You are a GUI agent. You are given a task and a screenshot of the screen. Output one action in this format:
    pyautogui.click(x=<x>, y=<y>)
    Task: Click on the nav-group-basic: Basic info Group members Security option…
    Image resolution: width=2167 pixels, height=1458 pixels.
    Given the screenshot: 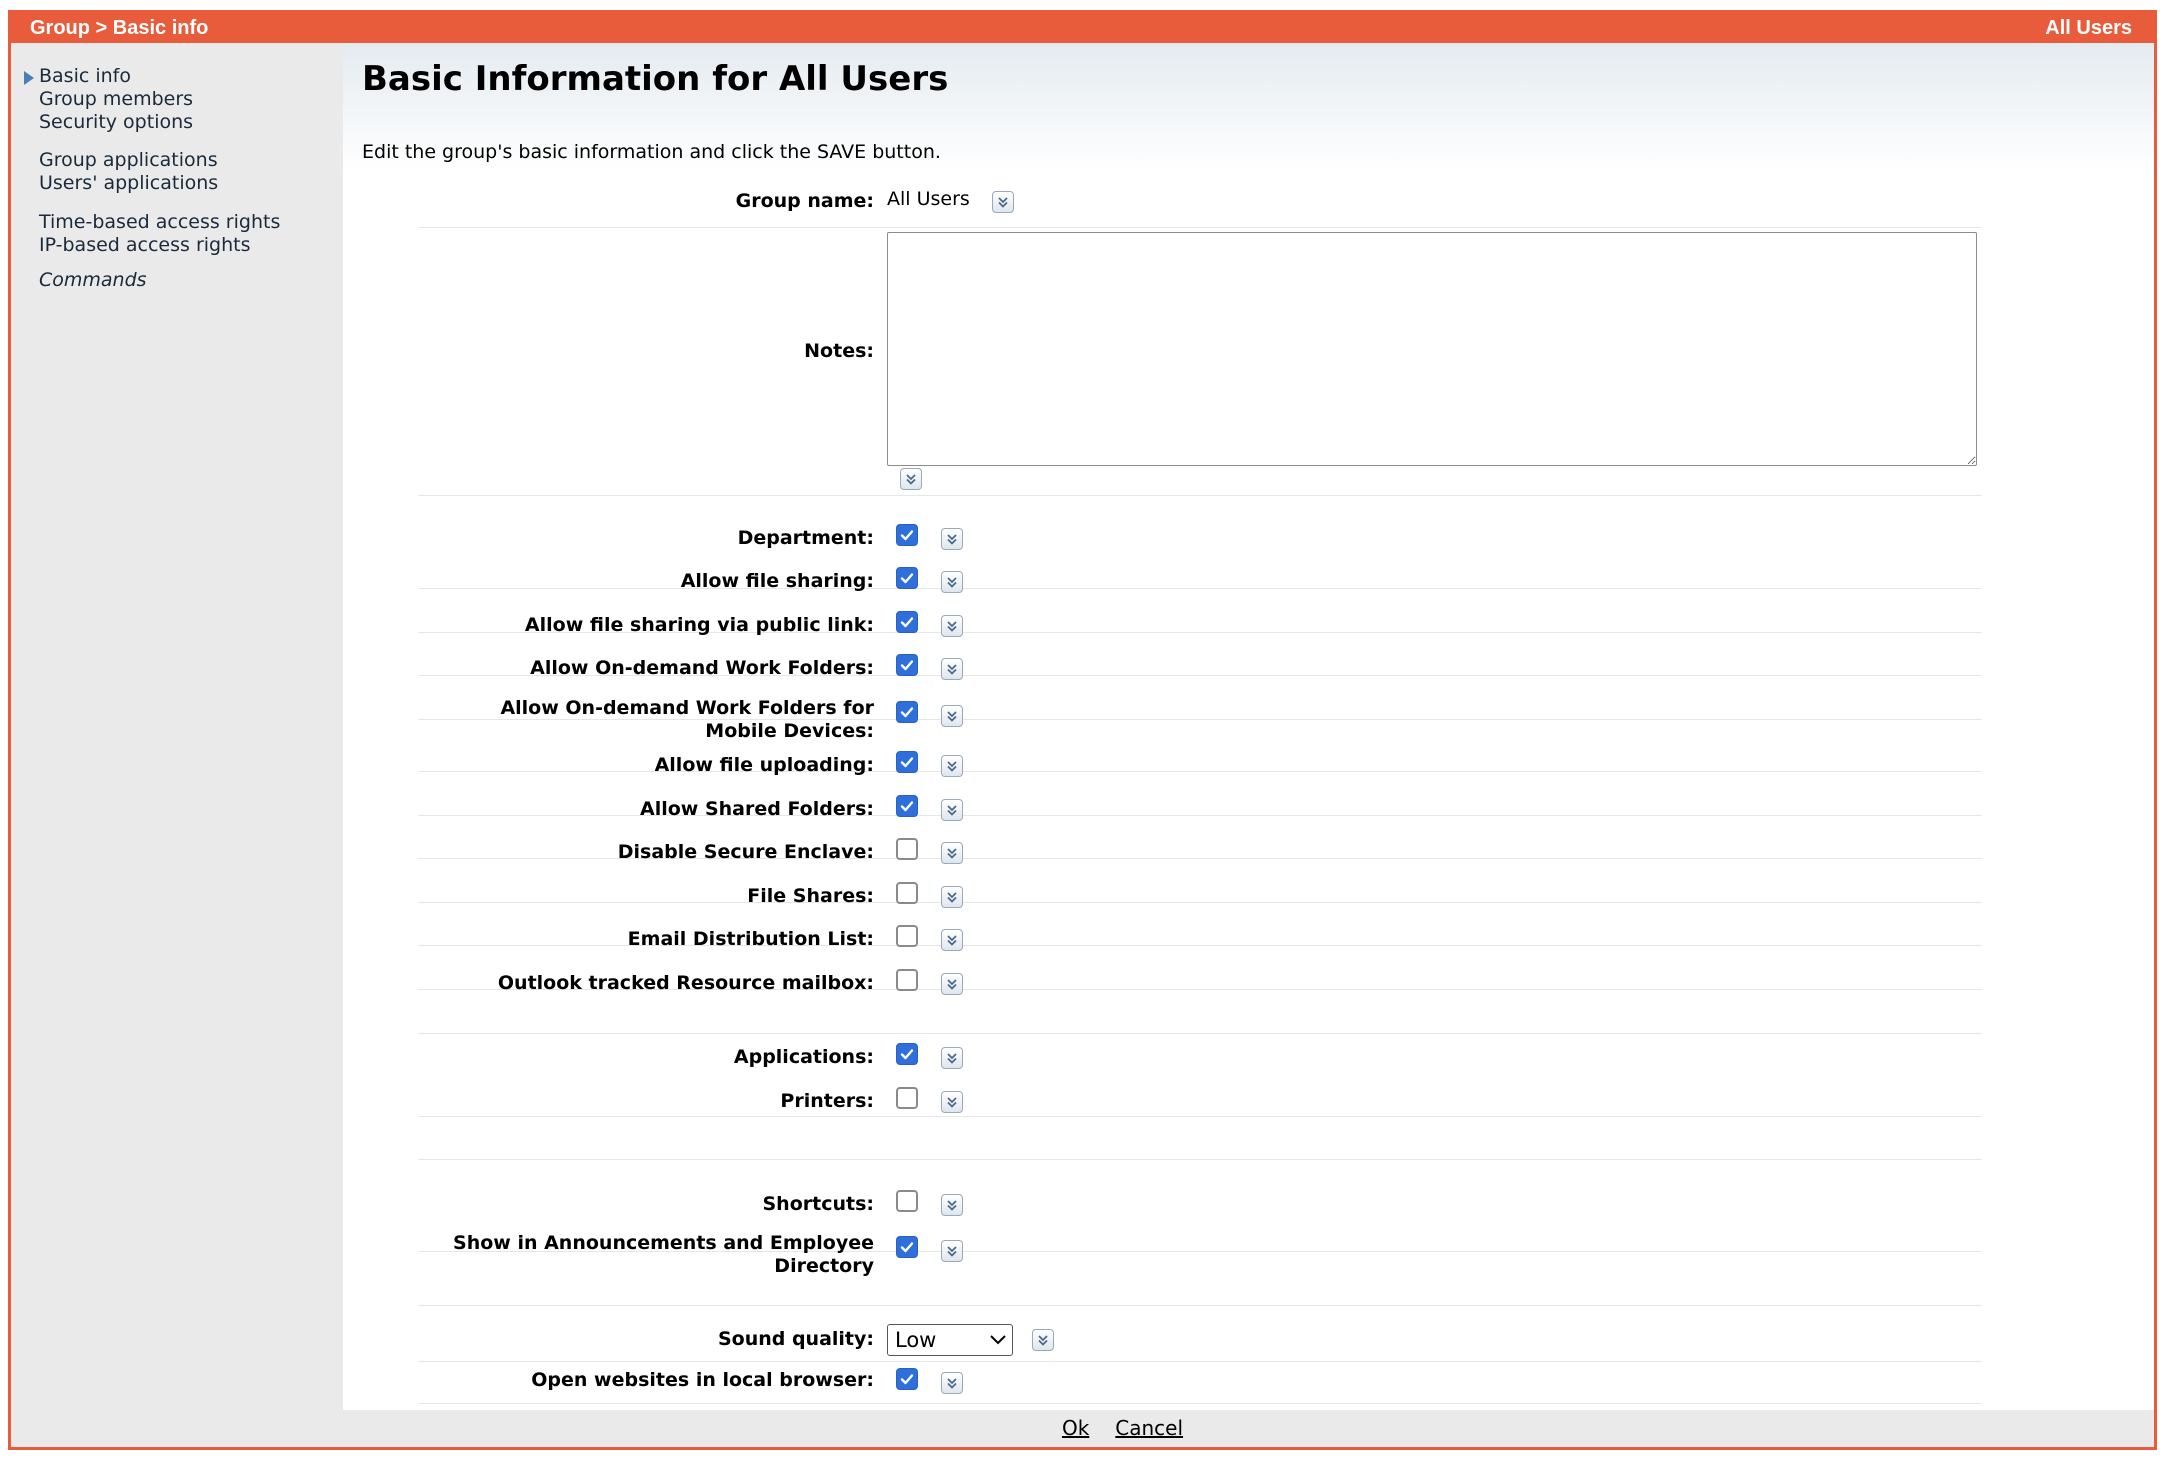 What is the action you would take?
    pyautogui.click(x=108, y=99)
    